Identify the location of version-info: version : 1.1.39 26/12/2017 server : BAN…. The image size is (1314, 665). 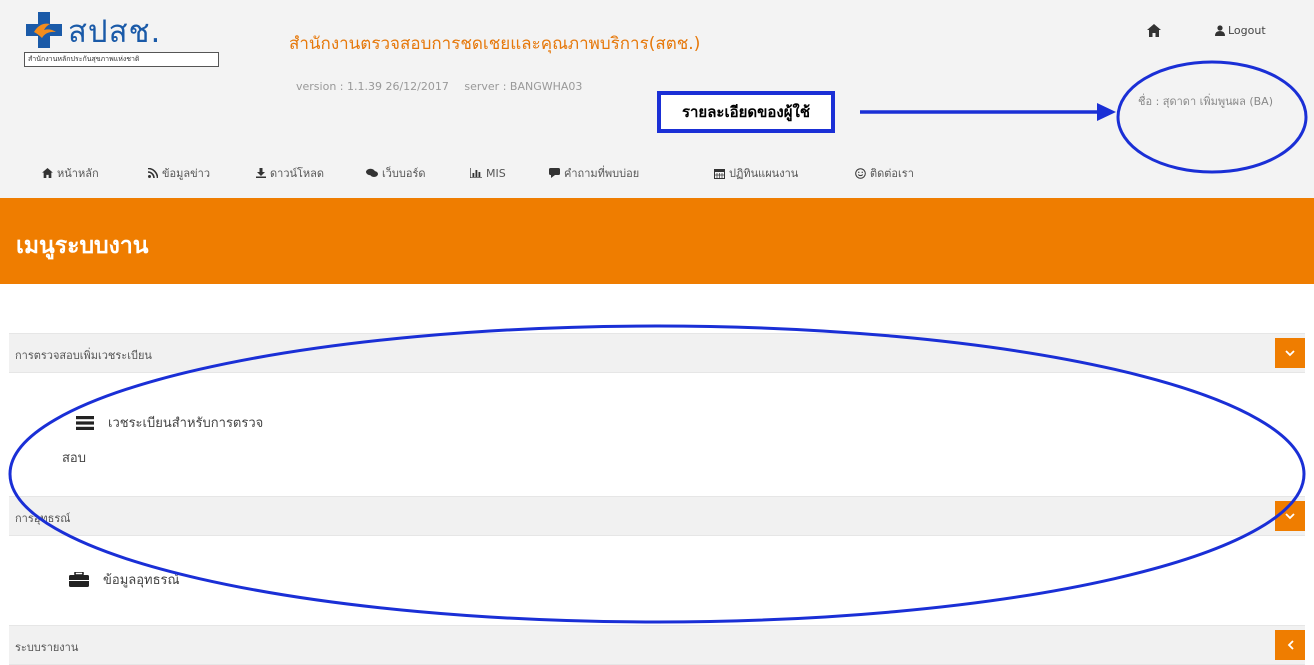
(445, 86).